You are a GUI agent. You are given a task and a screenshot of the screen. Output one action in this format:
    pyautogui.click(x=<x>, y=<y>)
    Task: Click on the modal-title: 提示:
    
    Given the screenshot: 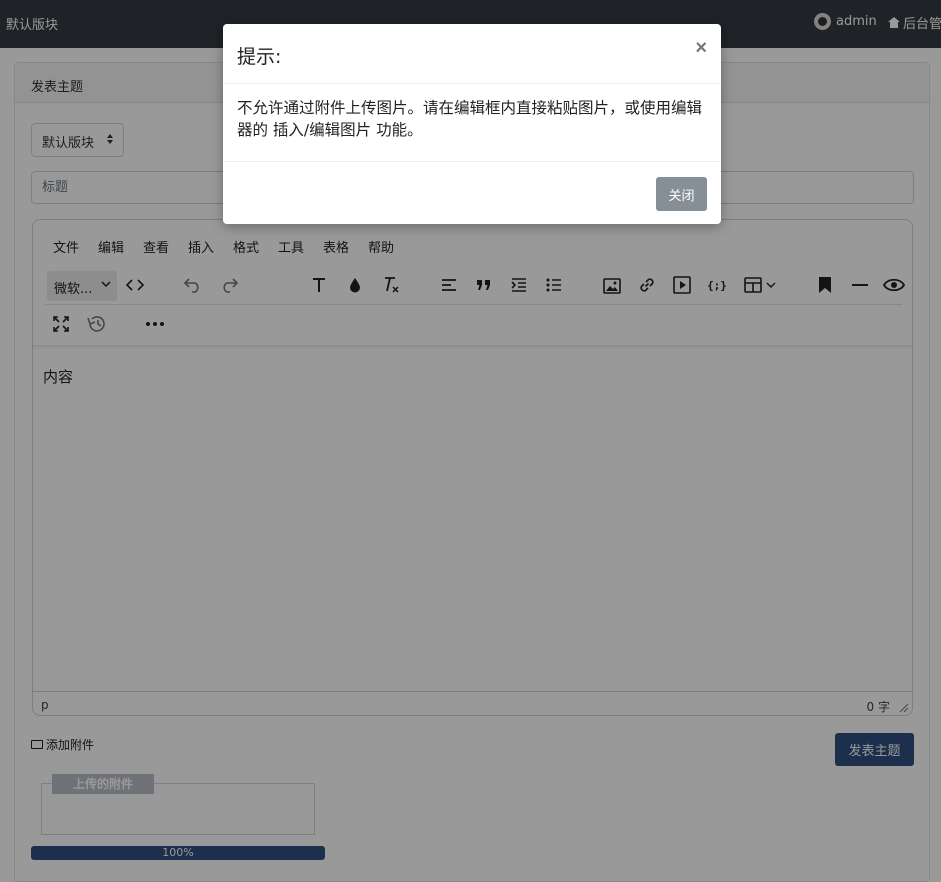 What is the action you would take?
    pyautogui.click(x=259, y=57)
    